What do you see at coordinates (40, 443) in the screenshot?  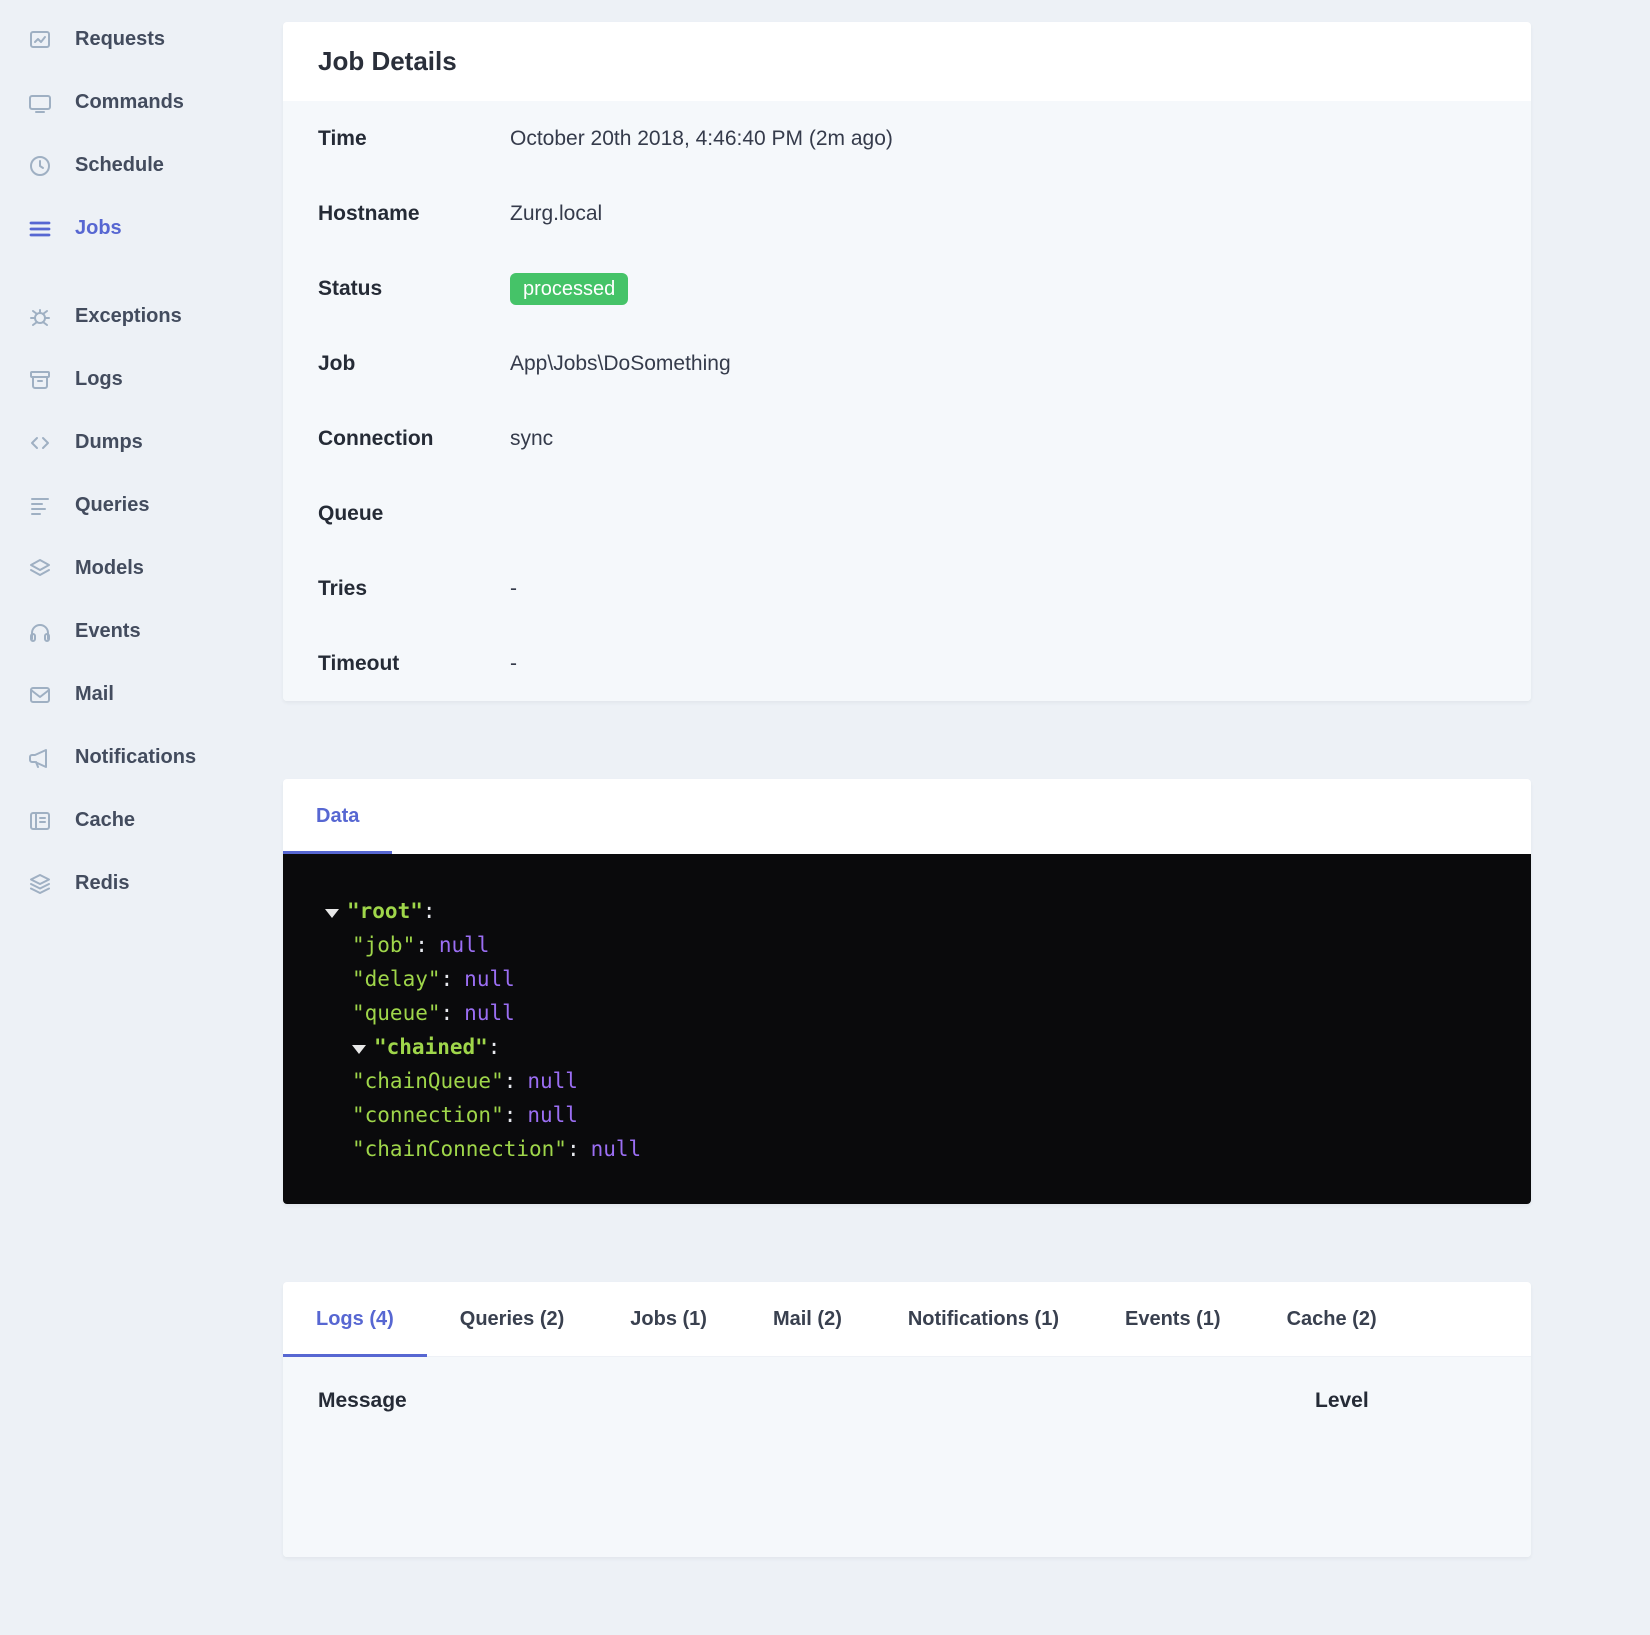 I see `dumps-icon` at bounding box center [40, 443].